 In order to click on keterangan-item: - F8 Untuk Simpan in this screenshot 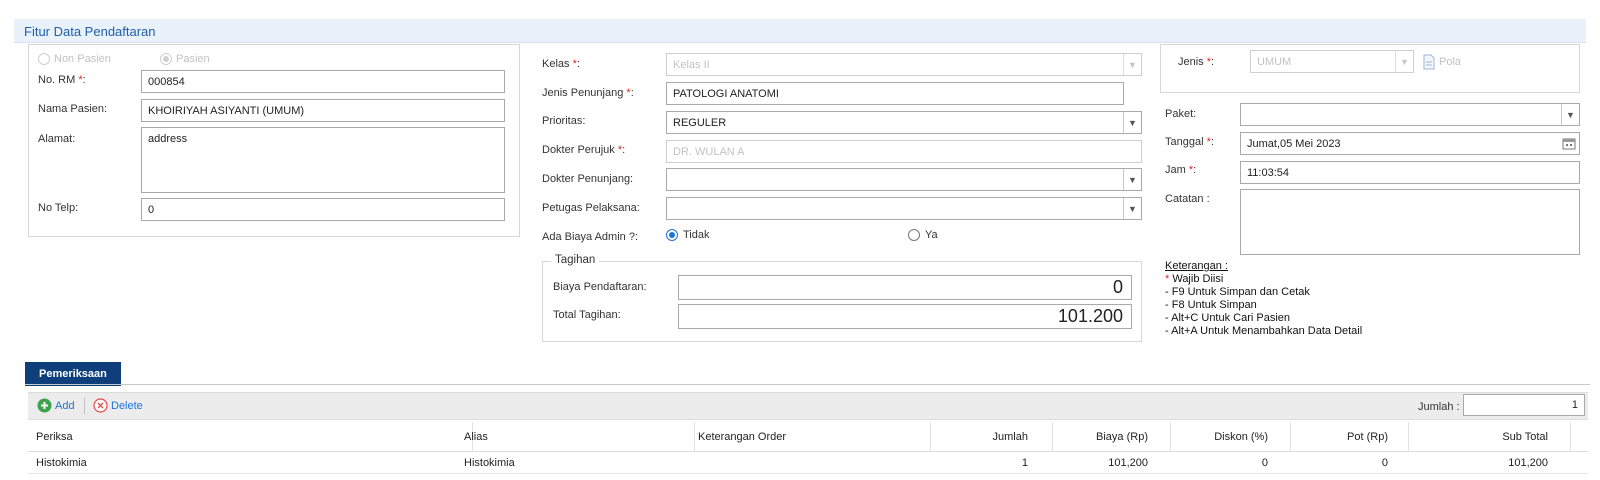, I will do `click(1211, 305)`.